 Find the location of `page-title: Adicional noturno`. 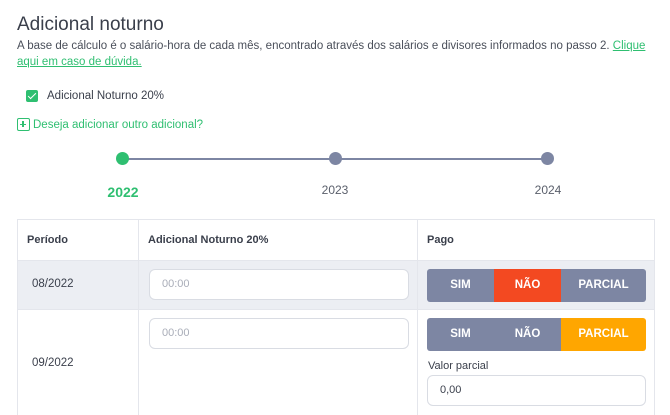

page-title: Adicional noturno is located at coordinates (90, 24).